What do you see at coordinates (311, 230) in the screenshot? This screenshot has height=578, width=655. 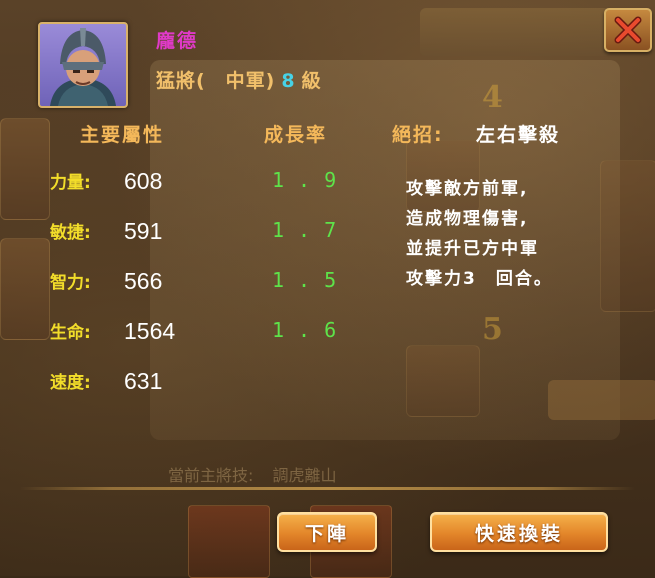 I see `growth-agility: 1.7` at bounding box center [311, 230].